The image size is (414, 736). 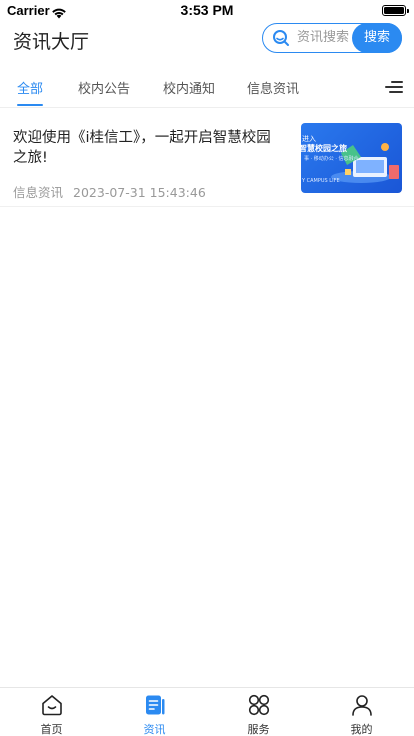 What do you see at coordinates (38, 192) in the screenshot?
I see `article-category: 信息资讯` at bounding box center [38, 192].